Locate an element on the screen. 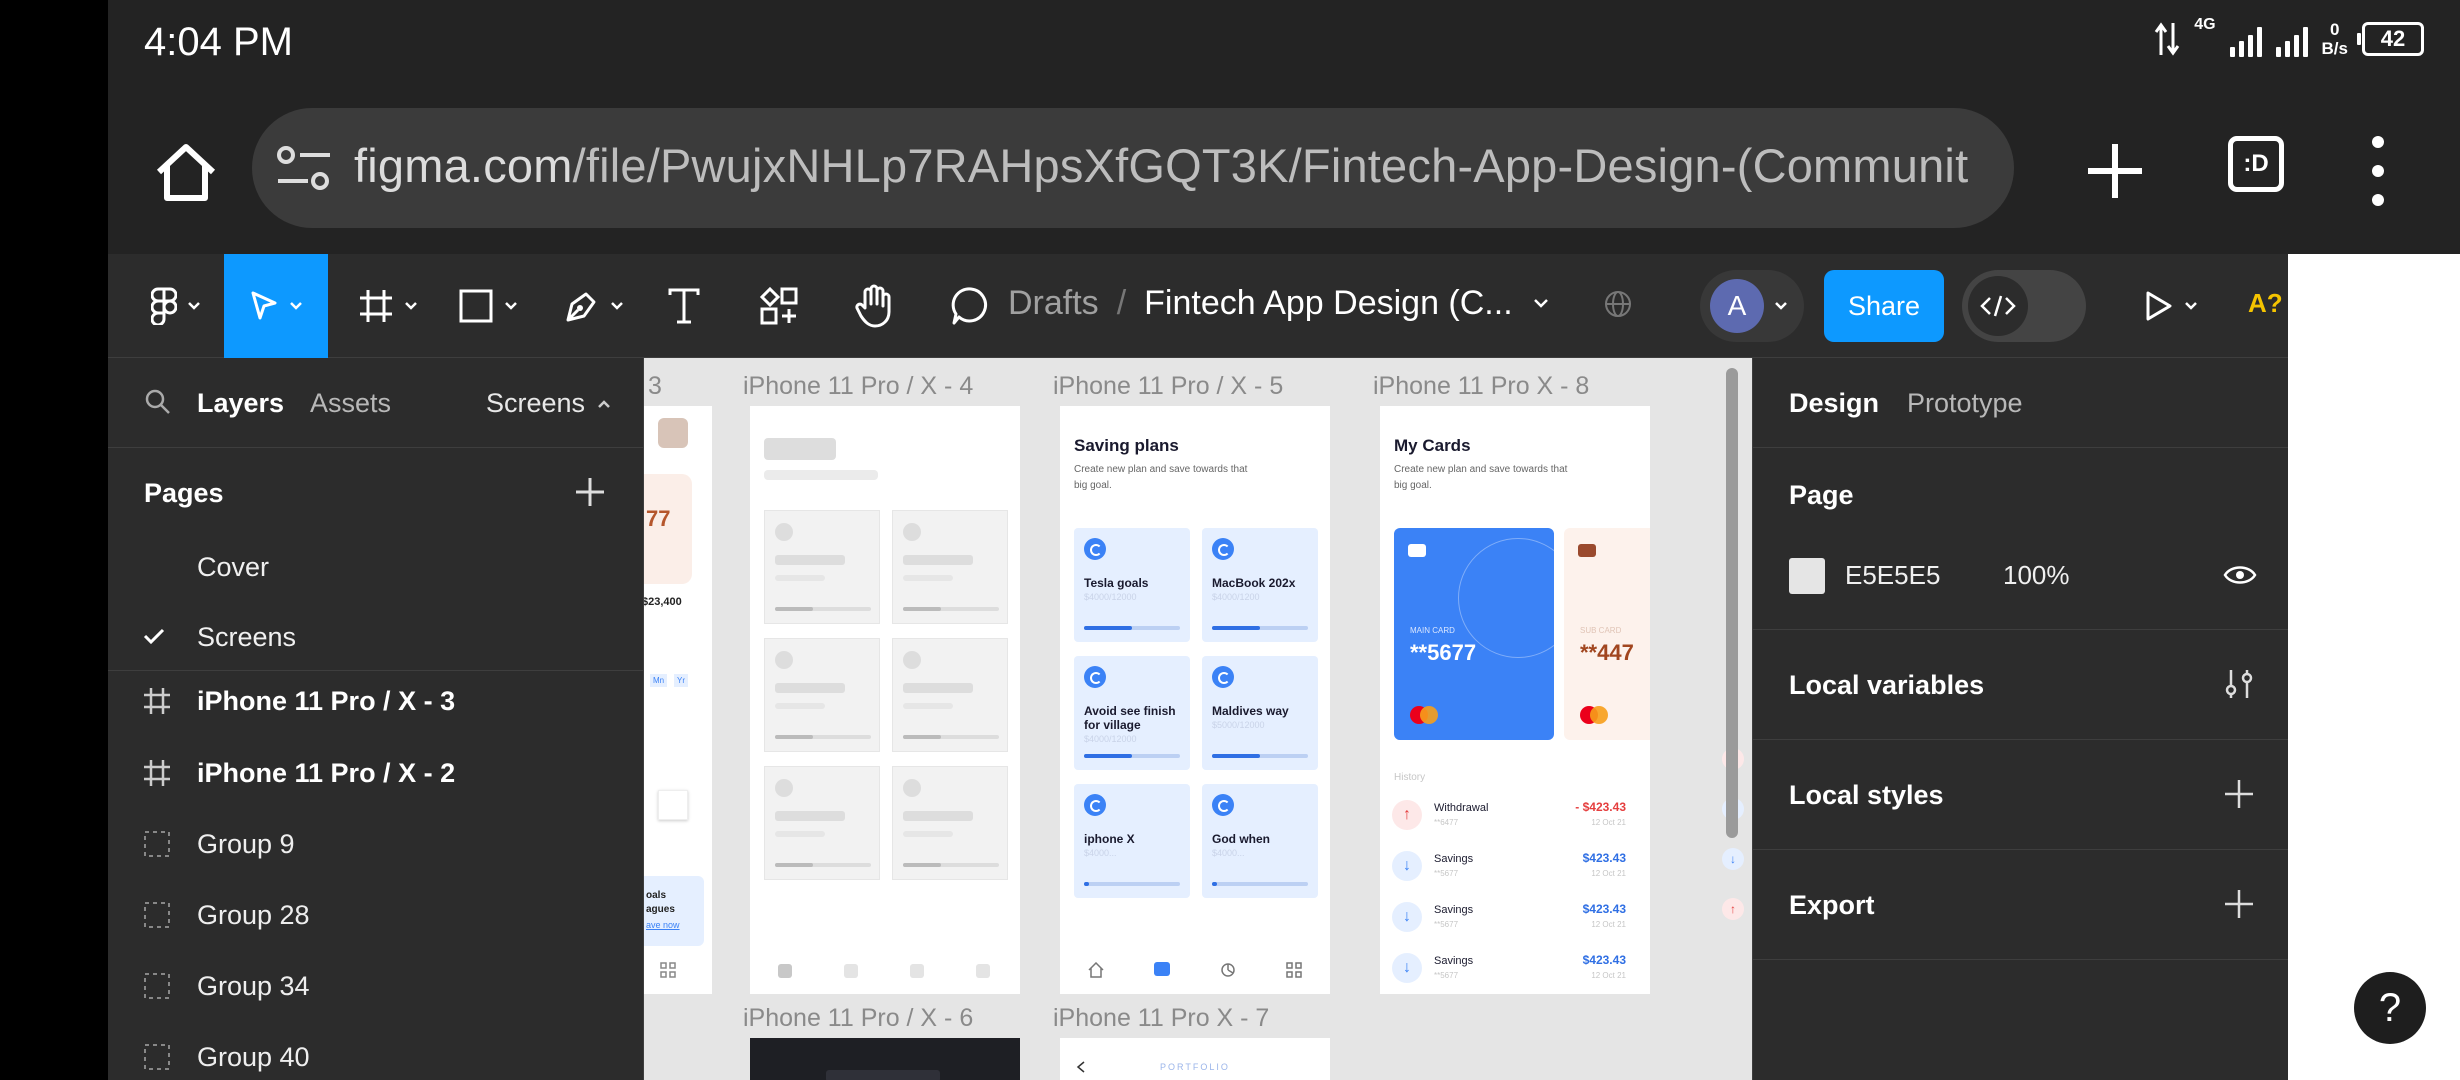 This screenshot has width=2460, height=1080. frame-x6 is located at coordinates (885, 1059).